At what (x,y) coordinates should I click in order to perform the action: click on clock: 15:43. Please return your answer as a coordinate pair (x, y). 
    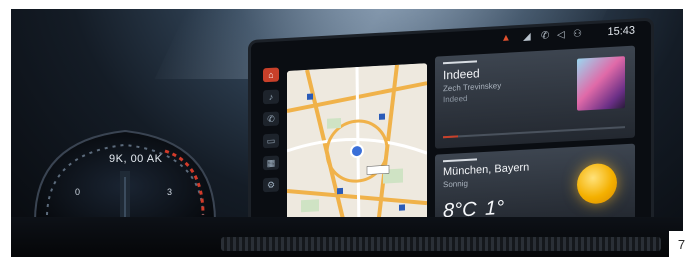
    Looking at the image, I should click on (621, 31).